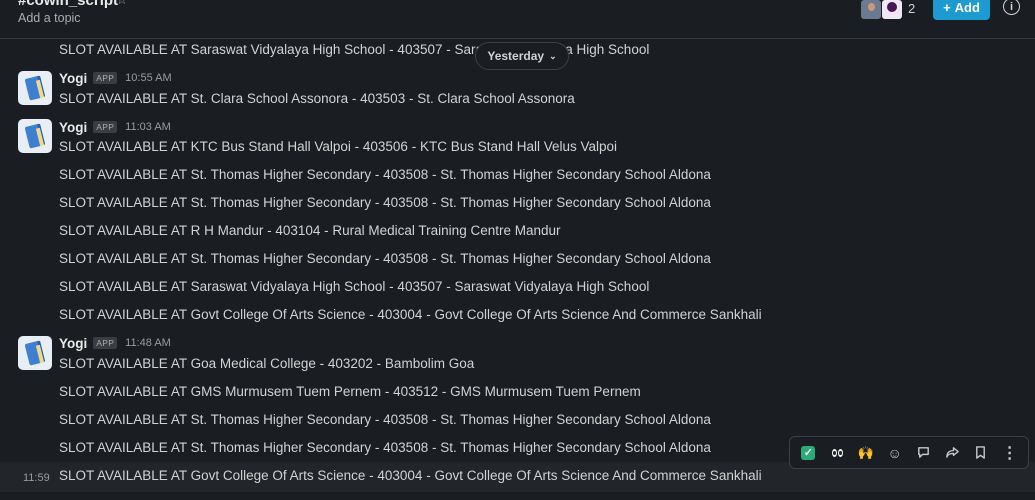 This screenshot has height=500, width=1035. Describe the element at coordinates (981, 453) in the screenshot. I see `bookmark-icon` at that location.